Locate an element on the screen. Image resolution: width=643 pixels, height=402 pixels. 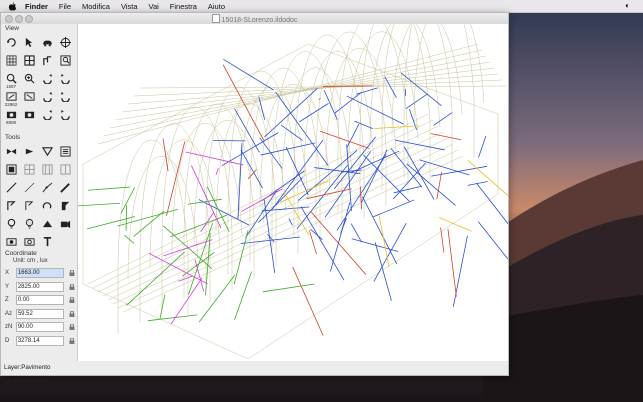
render-tool is located at coordinates (11, 241).